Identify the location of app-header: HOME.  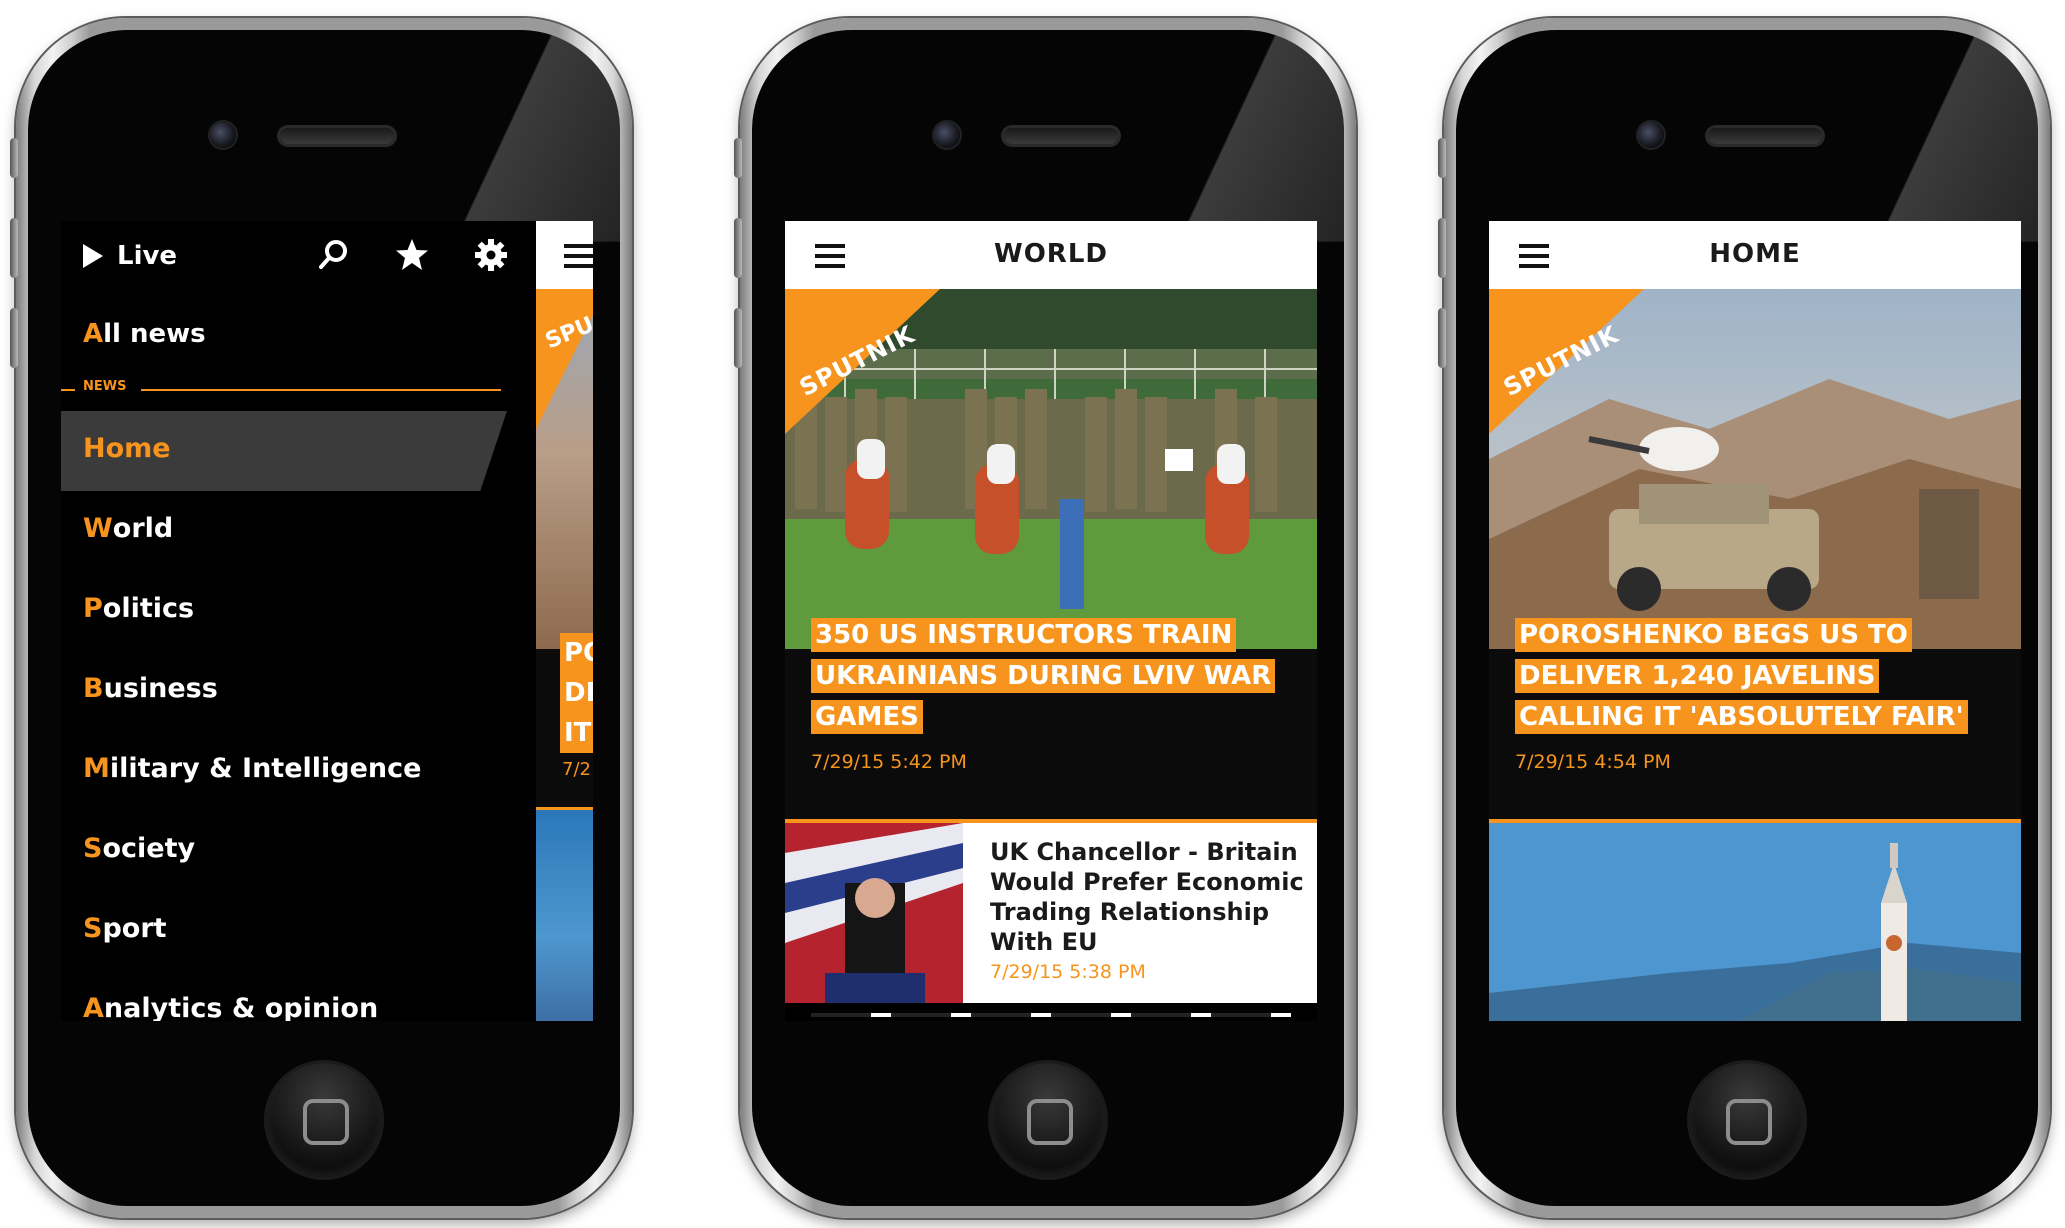
(1755, 255).